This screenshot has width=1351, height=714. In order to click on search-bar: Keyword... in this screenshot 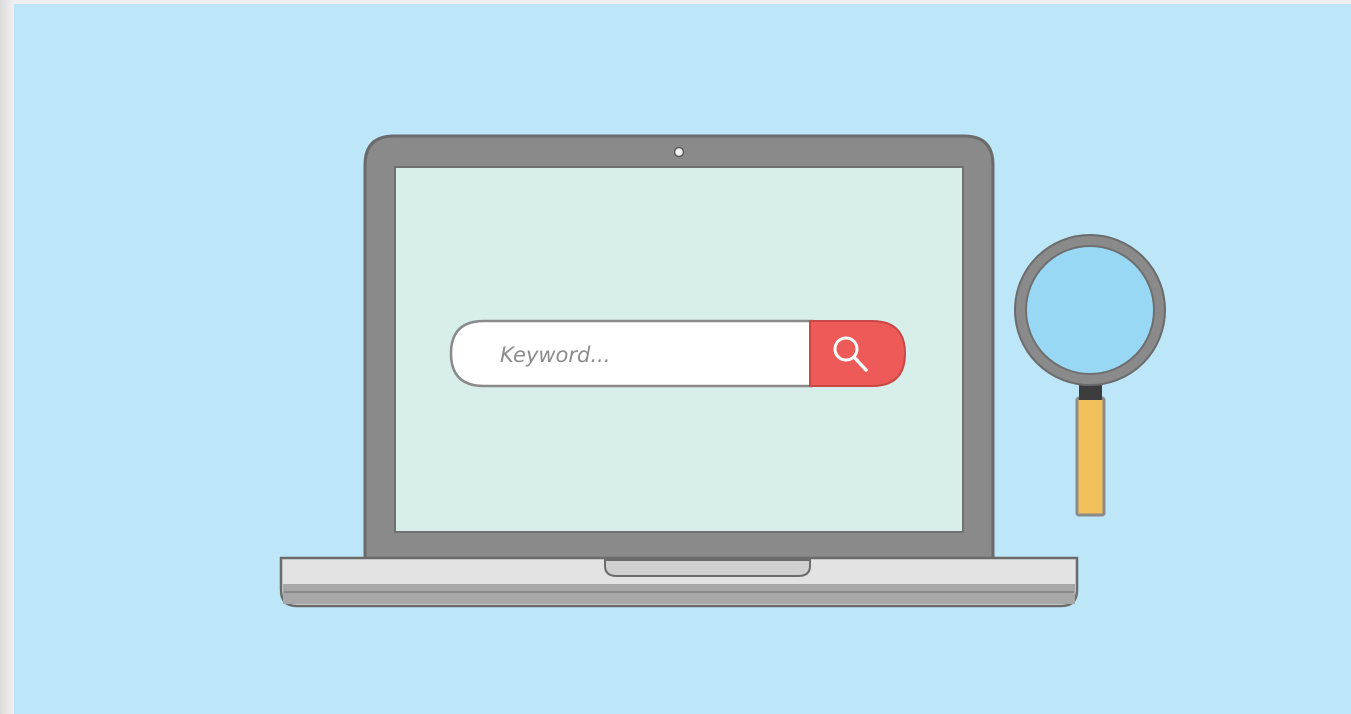, I will do `click(678, 353)`.